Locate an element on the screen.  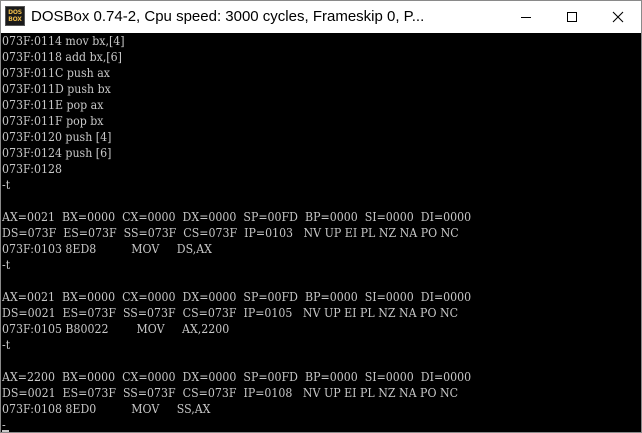
close-button is located at coordinates (618, 17).